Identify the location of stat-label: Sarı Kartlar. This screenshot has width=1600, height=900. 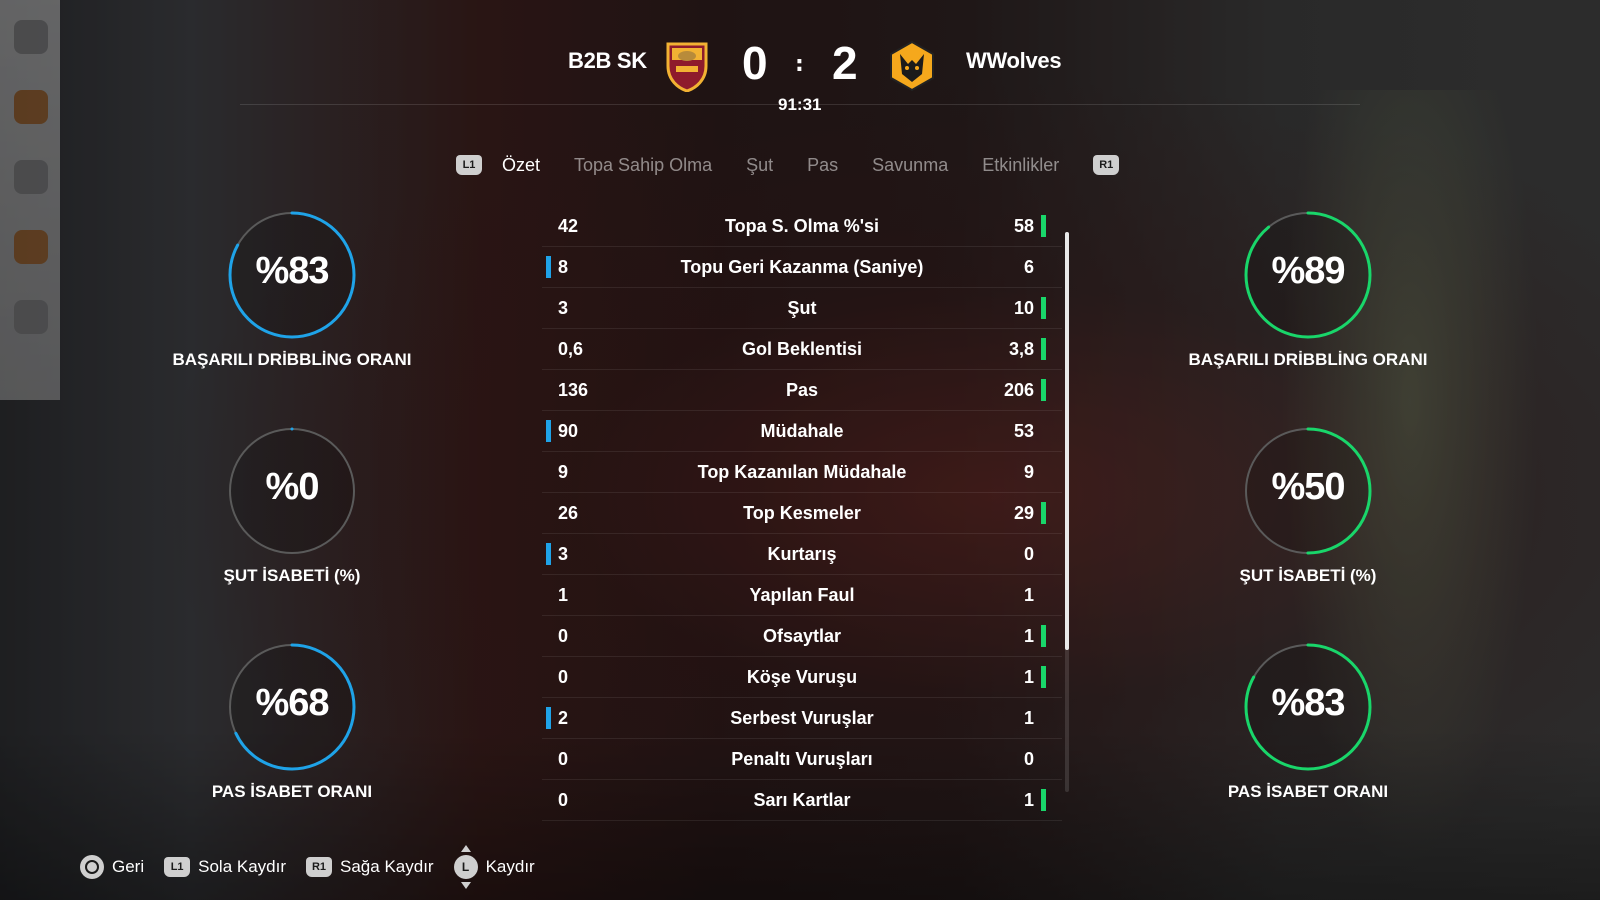
(802, 800).